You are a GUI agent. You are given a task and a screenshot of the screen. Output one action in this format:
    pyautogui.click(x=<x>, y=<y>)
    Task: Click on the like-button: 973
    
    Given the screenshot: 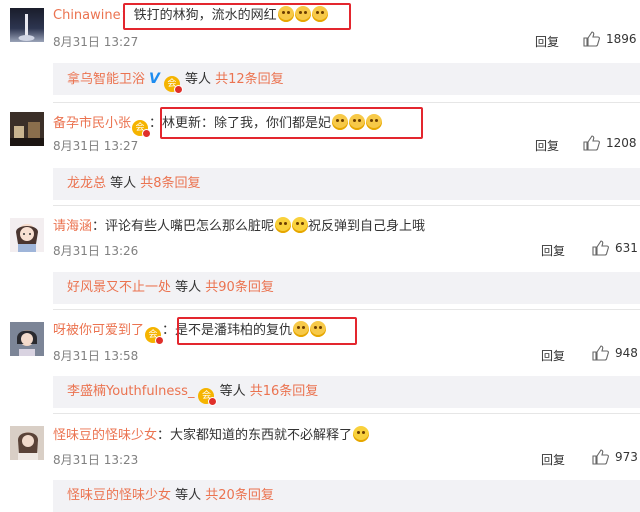 What is the action you would take?
    pyautogui.click(x=615, y=457)
    